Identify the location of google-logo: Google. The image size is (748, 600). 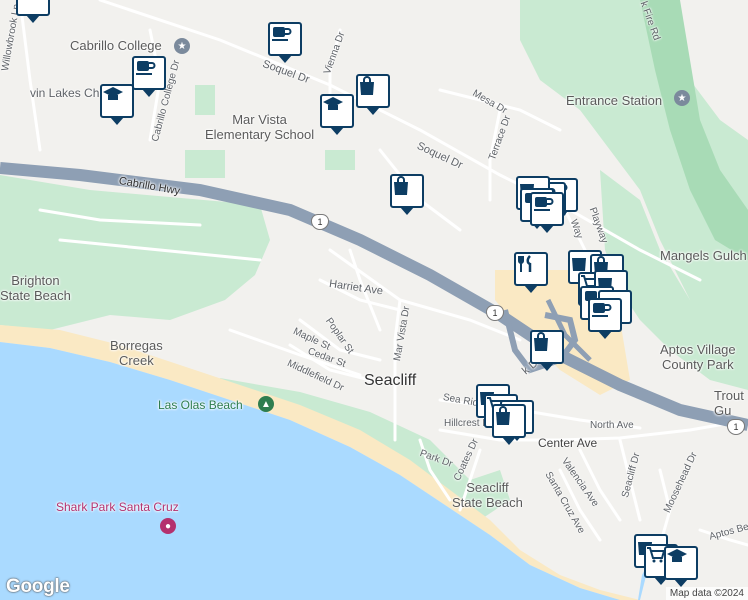
(38, 586).